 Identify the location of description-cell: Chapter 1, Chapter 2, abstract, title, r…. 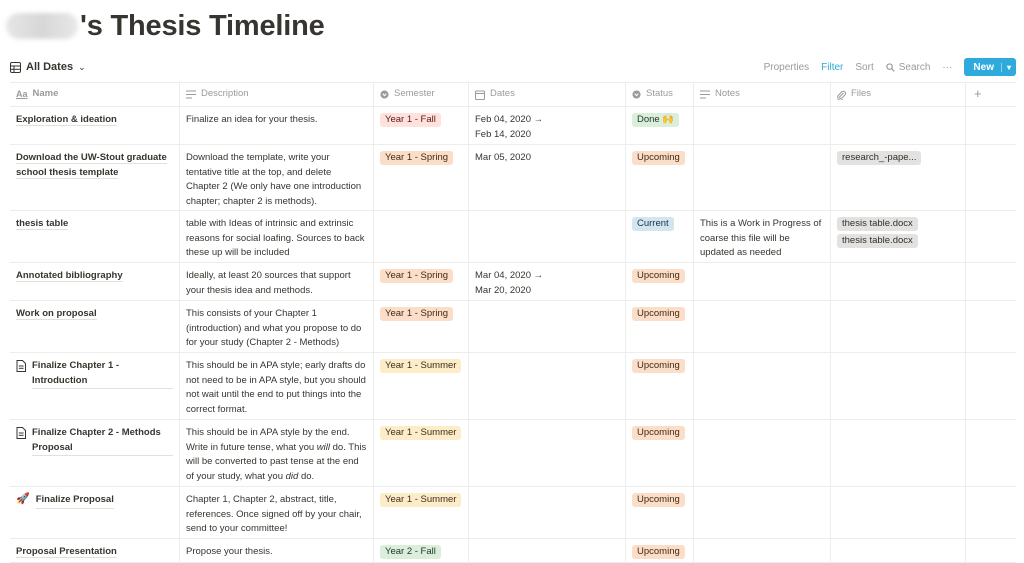
(277, 512).